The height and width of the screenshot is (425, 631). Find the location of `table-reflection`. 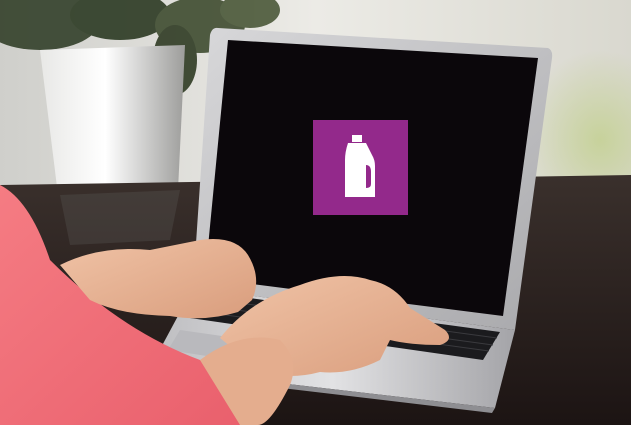

table-reflection is located at coordinates (120, 217).